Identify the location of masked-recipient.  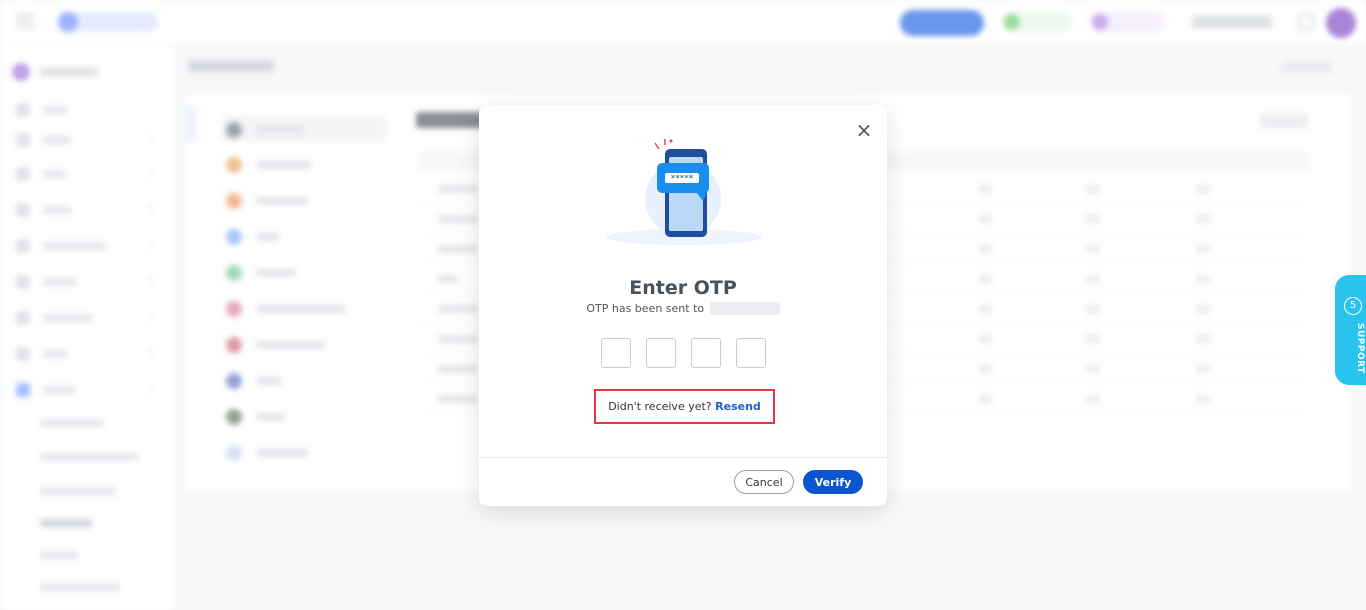
(744, 308).